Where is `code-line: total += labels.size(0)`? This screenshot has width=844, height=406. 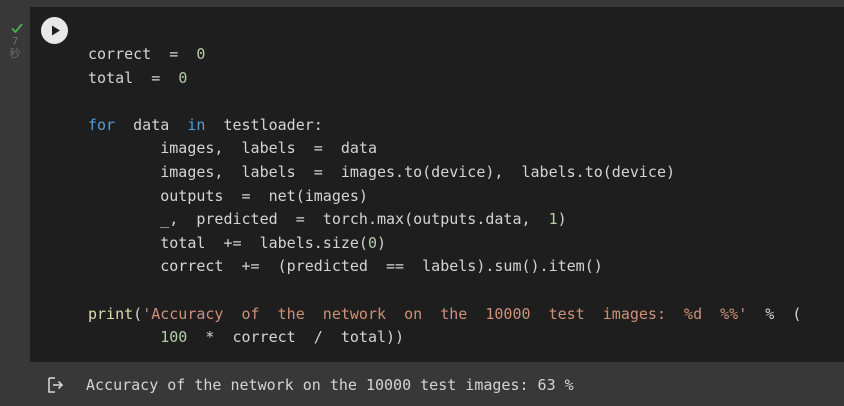 code-line: total += labels.size(0) is located at coordinates (444, 244).